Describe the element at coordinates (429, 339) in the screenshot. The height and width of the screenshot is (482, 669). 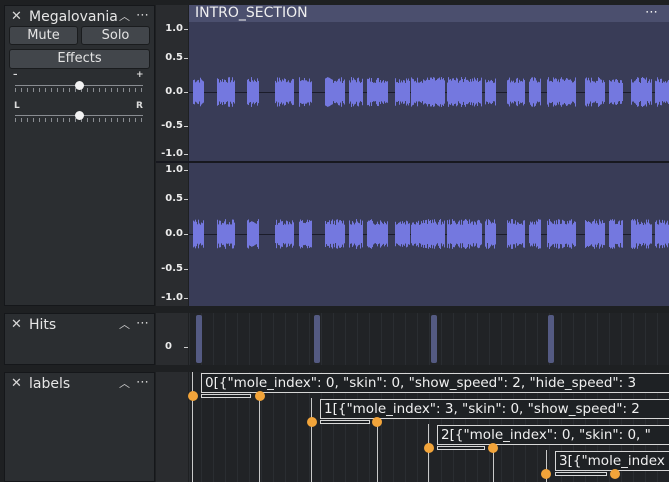
I see `hits-track-area` at that location.